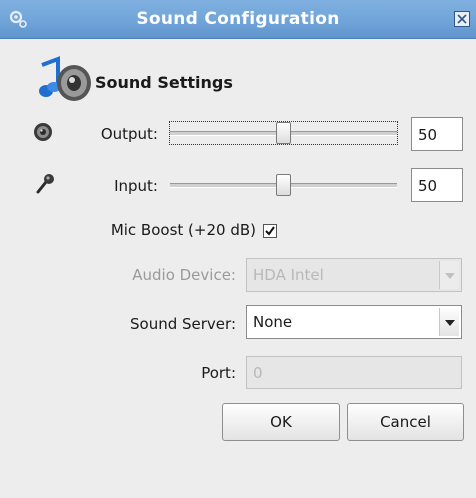  I want to click on mic-boost-checkbox, so click(270, 231).